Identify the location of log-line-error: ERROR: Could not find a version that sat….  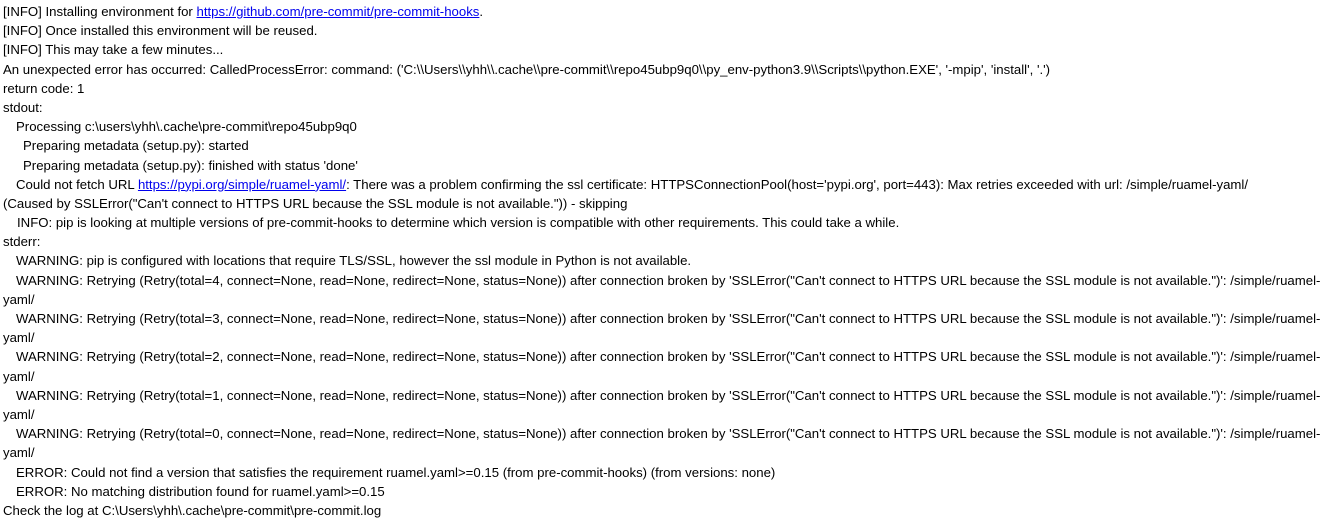
(396, 472).